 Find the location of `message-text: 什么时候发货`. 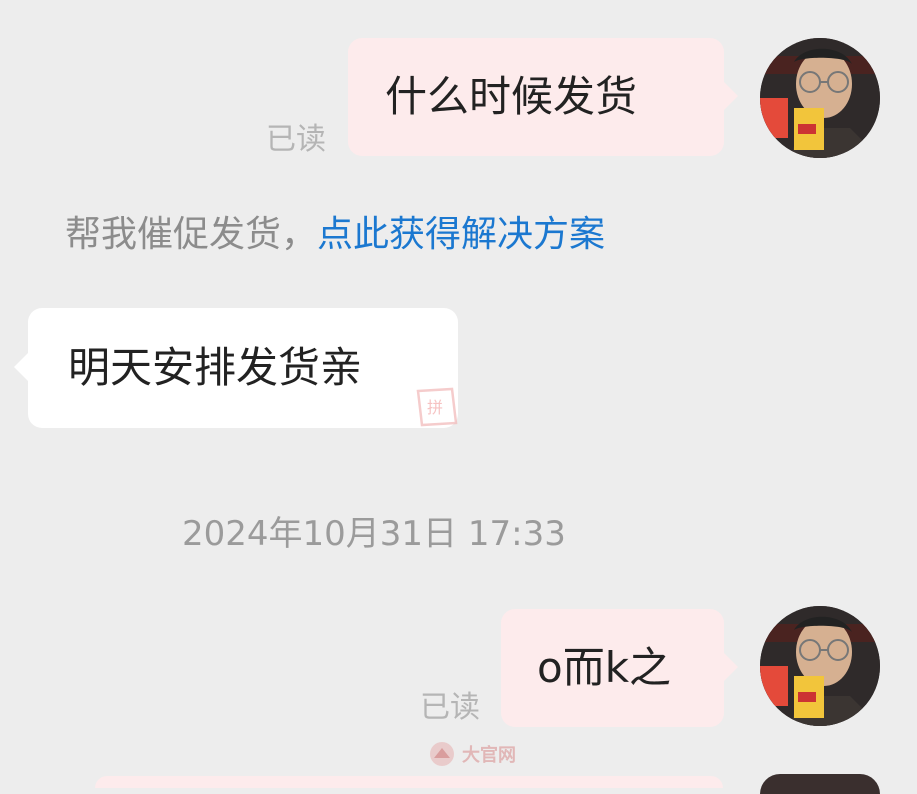

message-text: 什么时候发货 is located at coordinates (511, 96).